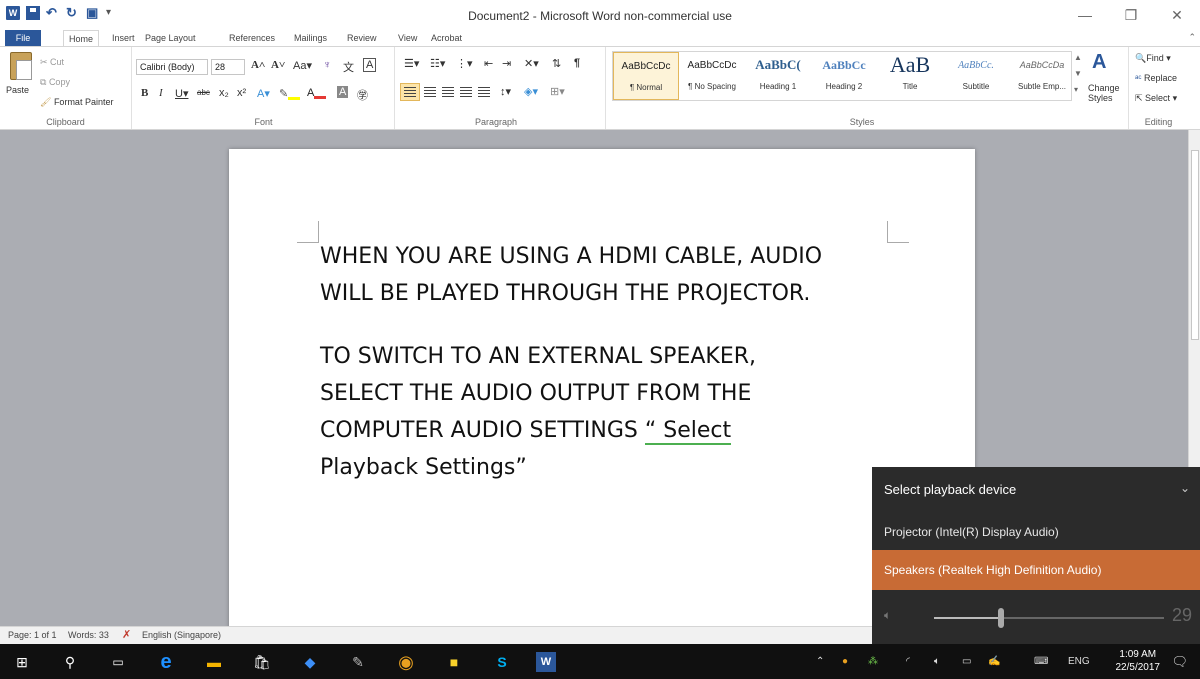  What do you see at coordinates (430, 92) in the screenshot?
I see `center-icon` at bounding box center [430, 92].